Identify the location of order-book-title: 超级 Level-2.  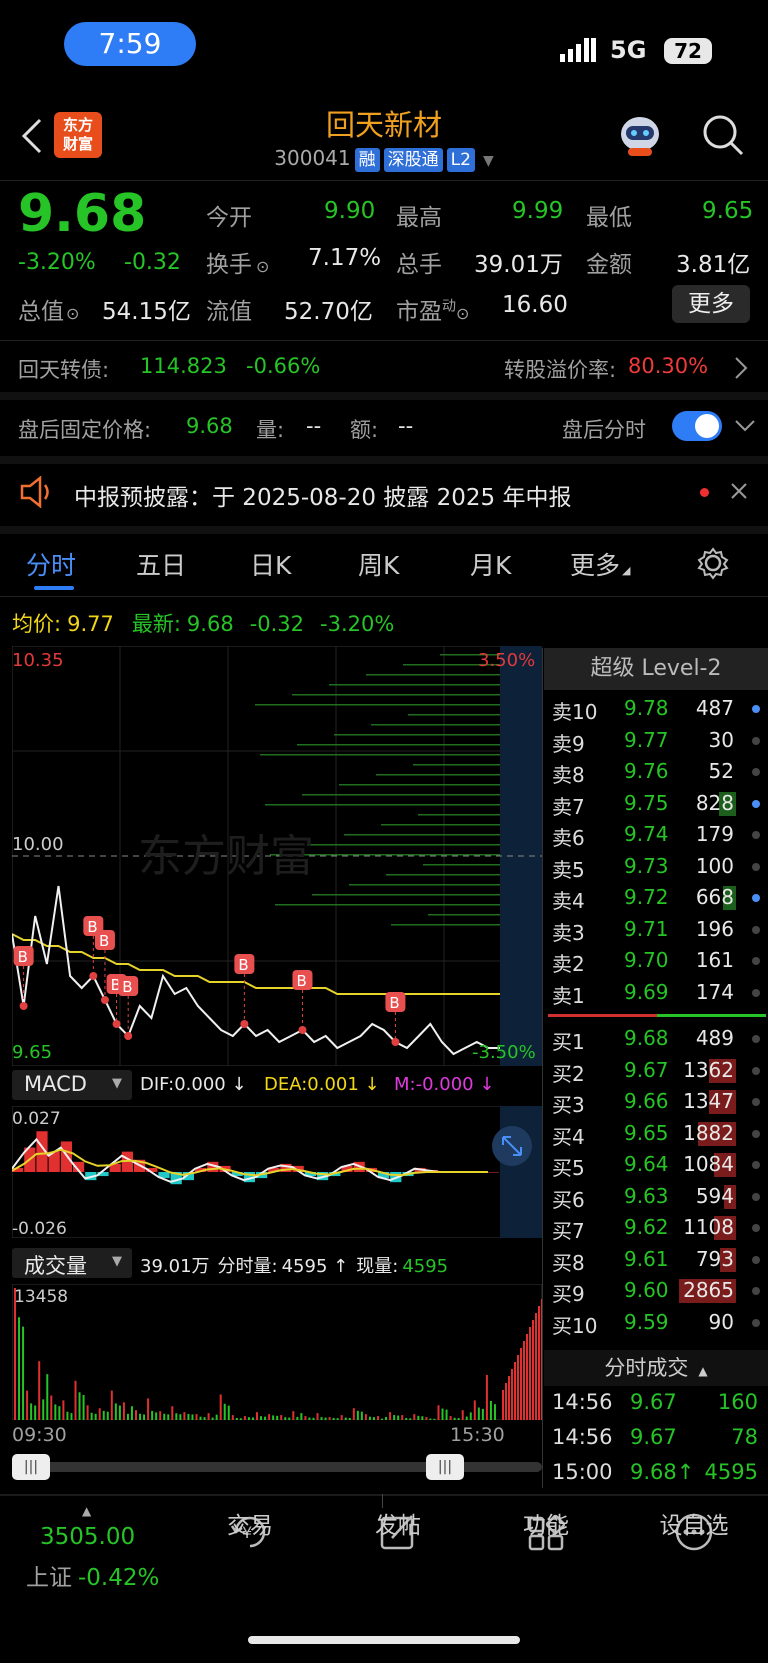
(656, 669).